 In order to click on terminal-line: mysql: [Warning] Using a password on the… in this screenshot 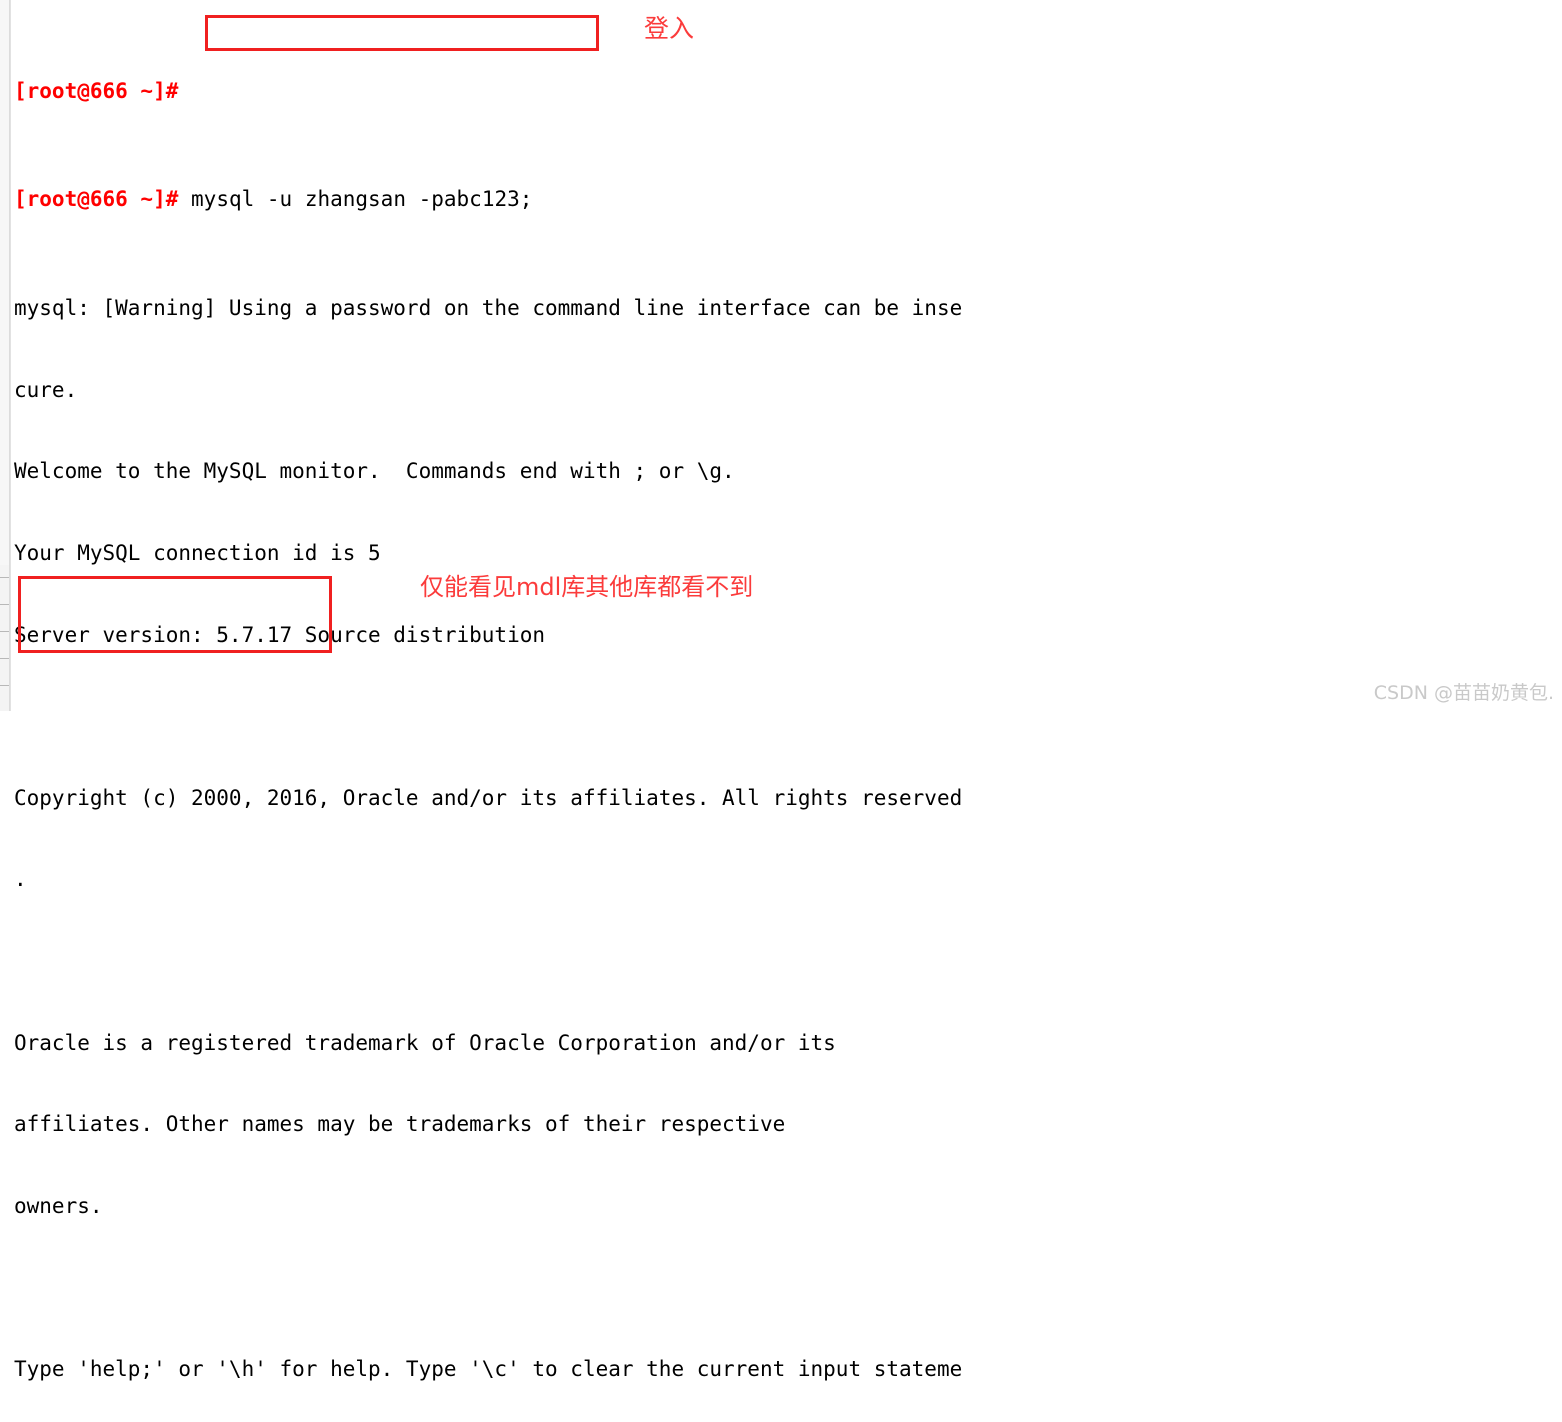, I will do `click(488, 308)`.